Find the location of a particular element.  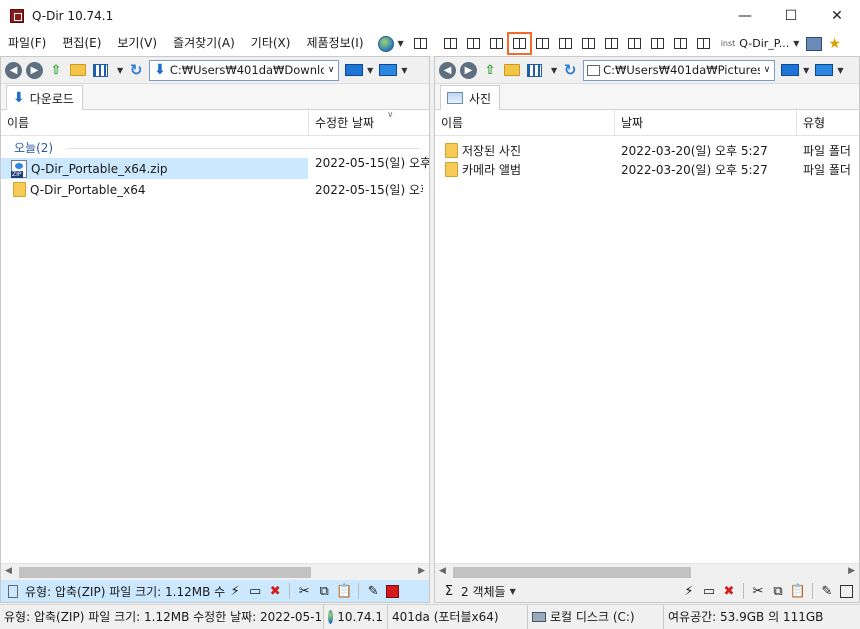

menu-edit: 편집(E) is located at coordinates (81, 43).